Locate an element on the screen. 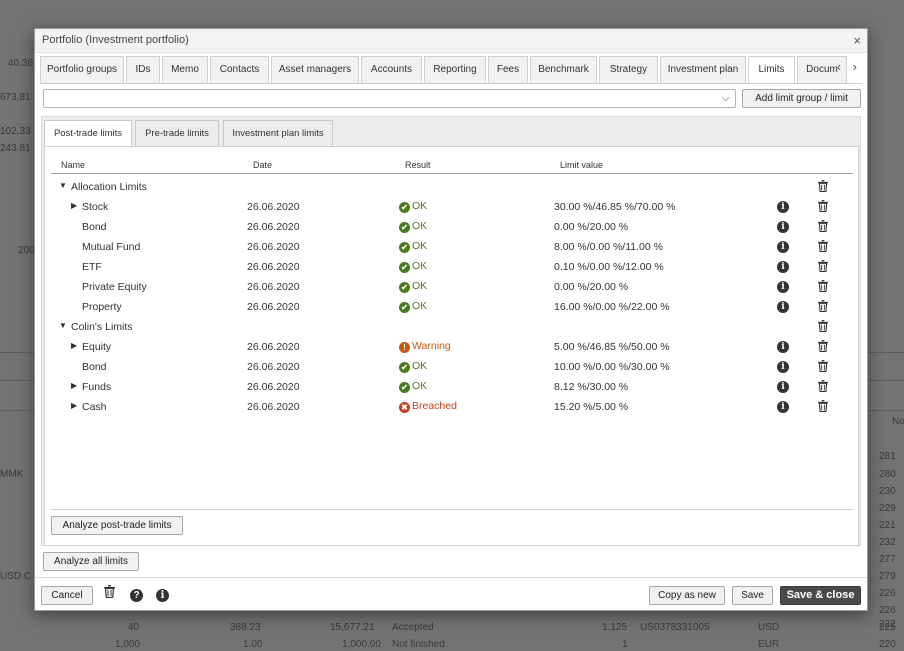  help-icon: ? is located at coordinates (136, 594).